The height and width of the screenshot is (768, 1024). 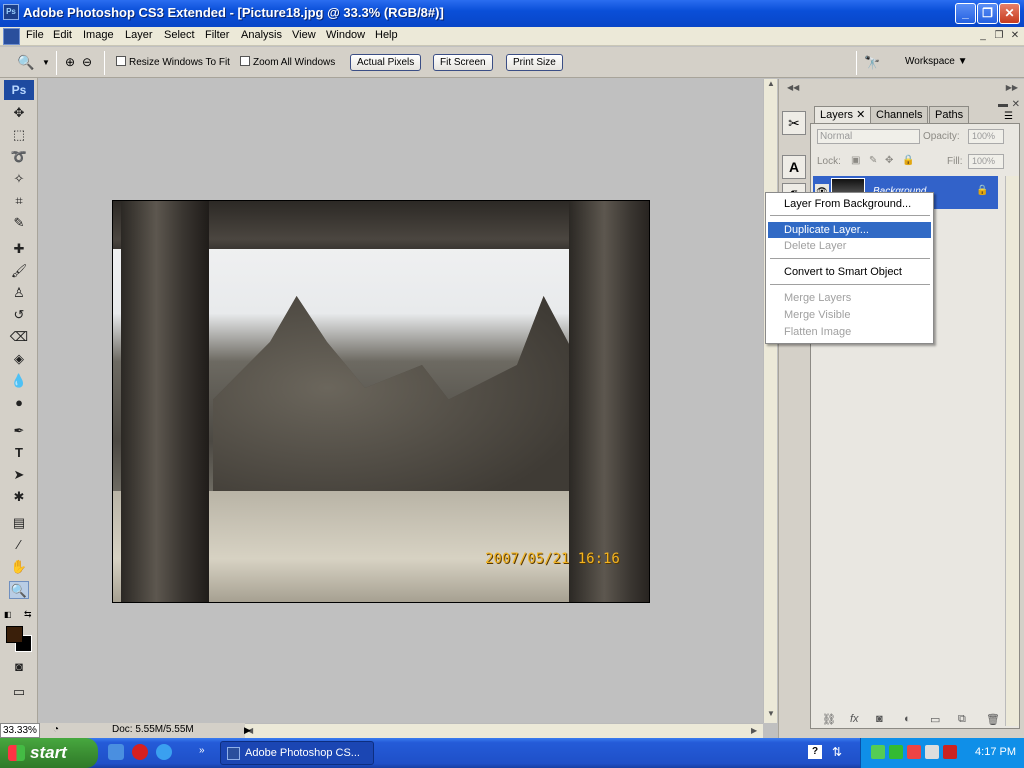 What do you see at coordinates (879, 719) in the screenshot?
I see `layer-mask-icon: ◙` at bounding box center [879, 719].